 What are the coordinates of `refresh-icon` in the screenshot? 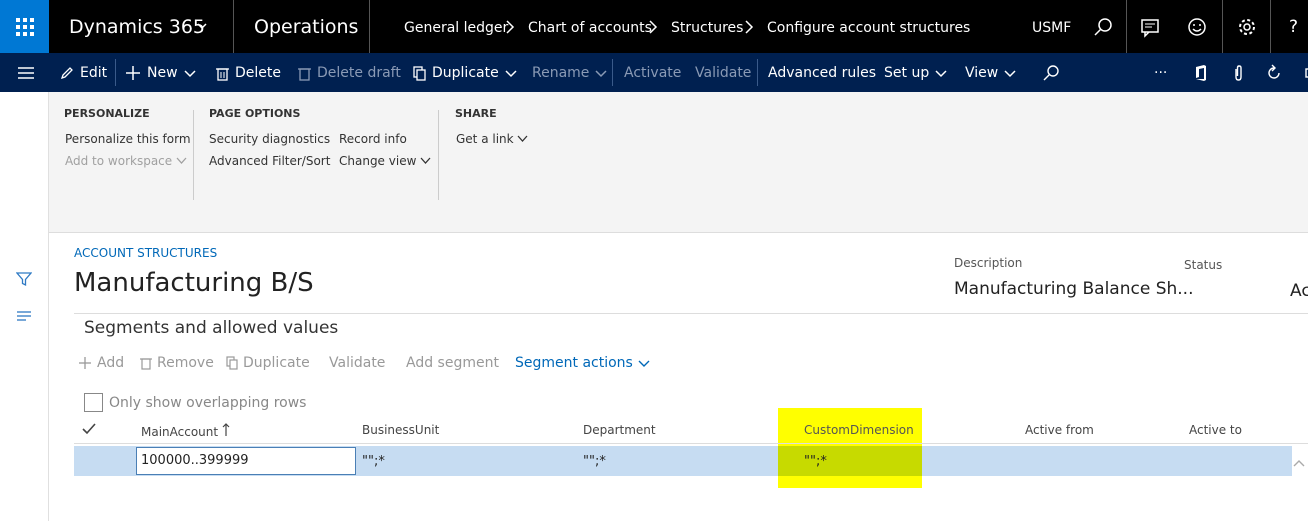 It's located at (1274, 73).